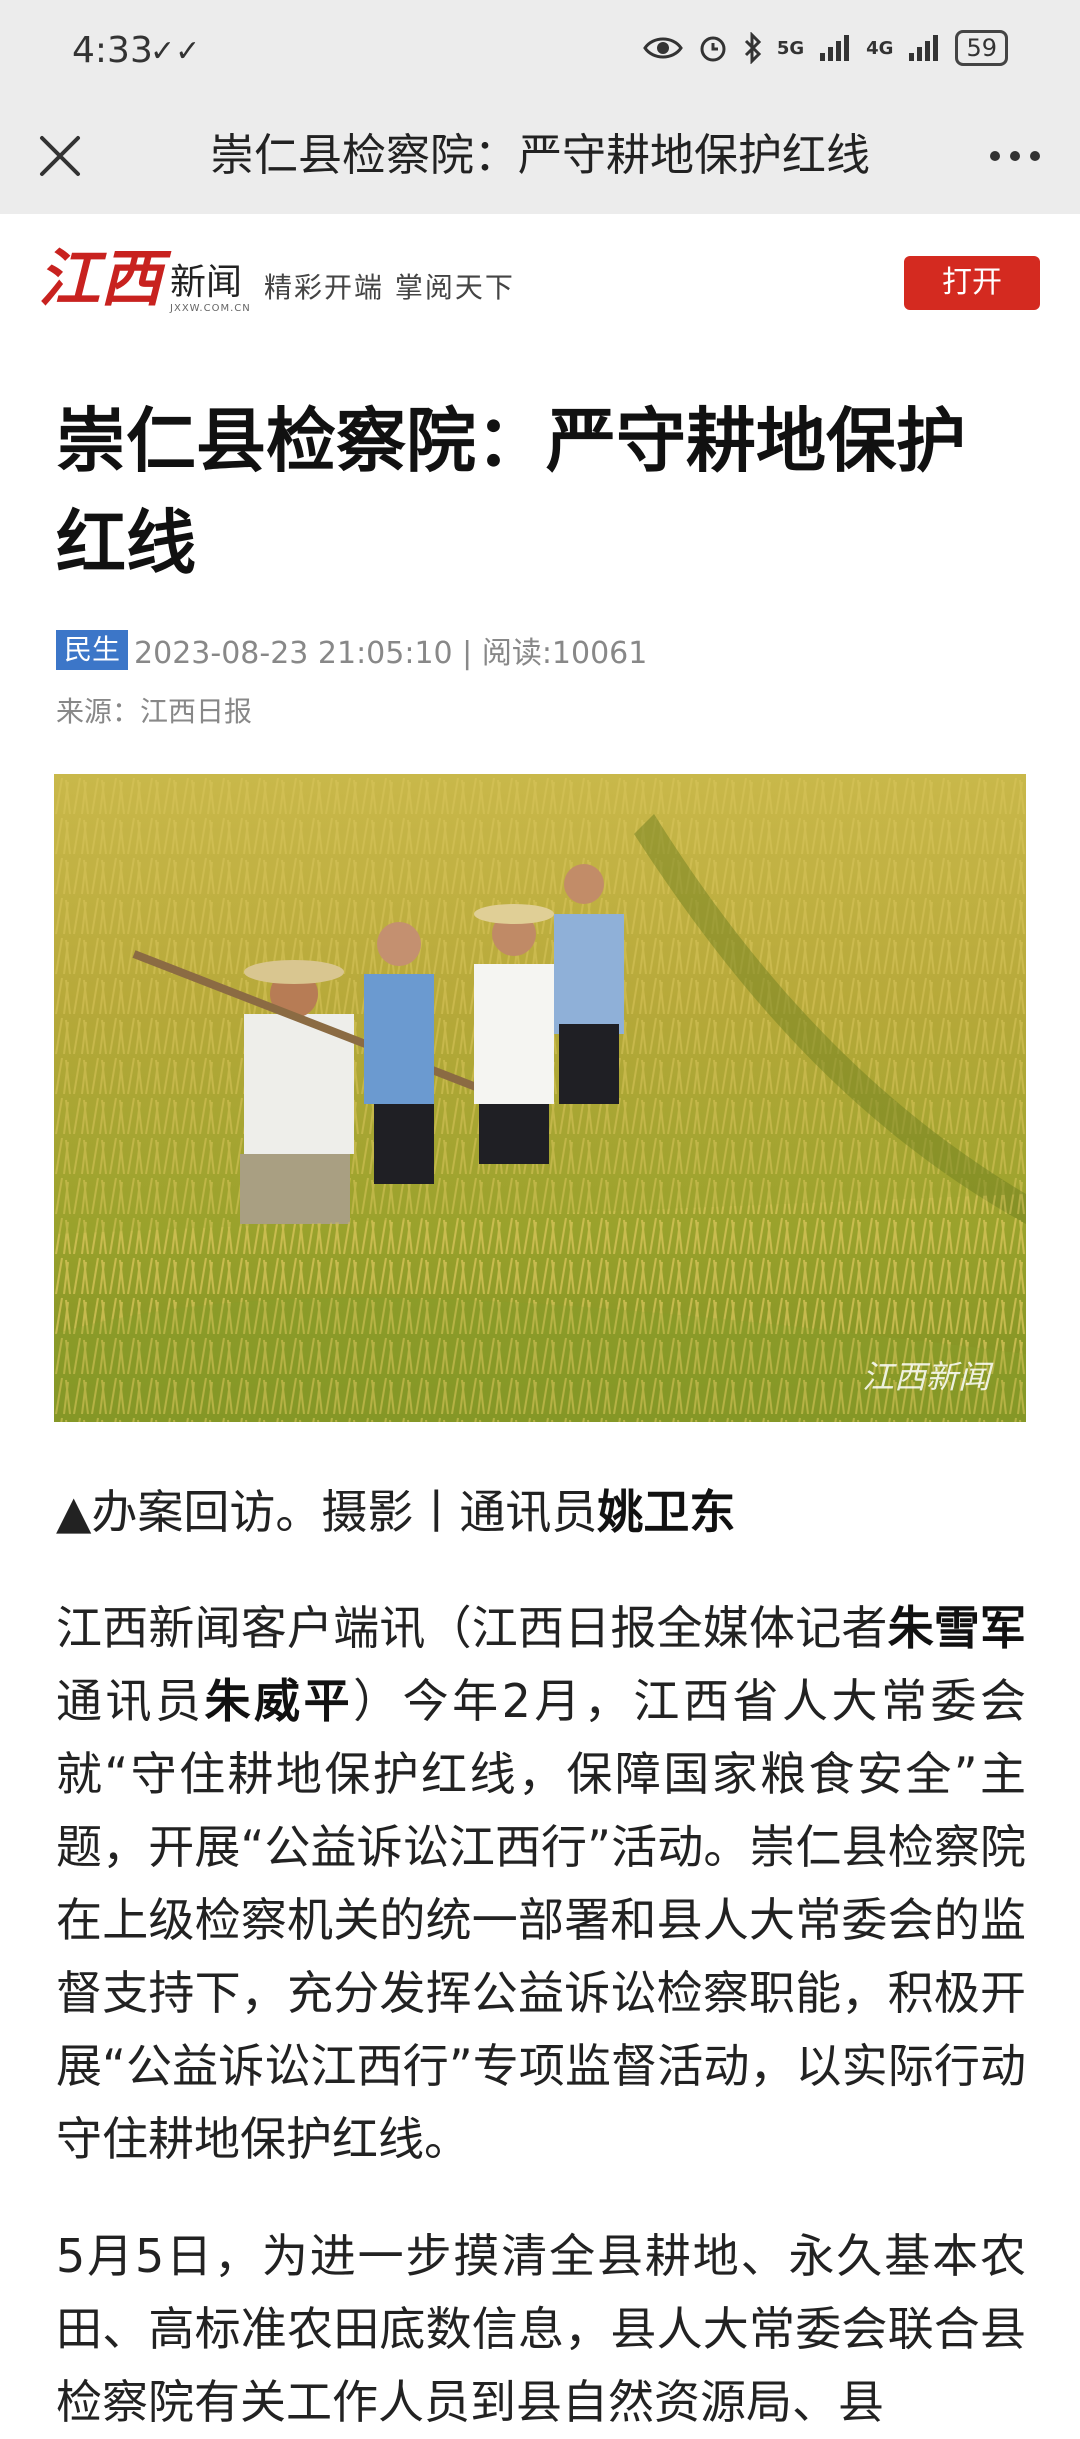  What do you see at coordinates (60, 156) in the screenshot?
I see `close-icon` at bounding box center [60, 156].